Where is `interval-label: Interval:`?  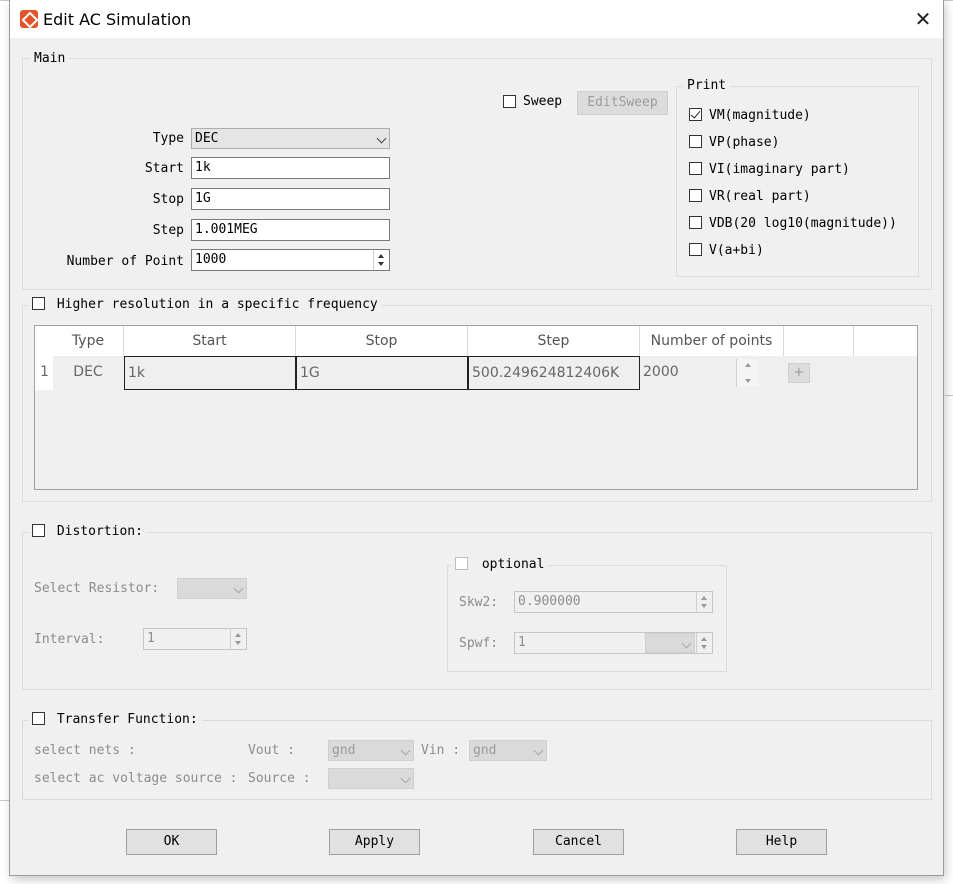
interval-label: Interval: is located at coordinates (69, 639).